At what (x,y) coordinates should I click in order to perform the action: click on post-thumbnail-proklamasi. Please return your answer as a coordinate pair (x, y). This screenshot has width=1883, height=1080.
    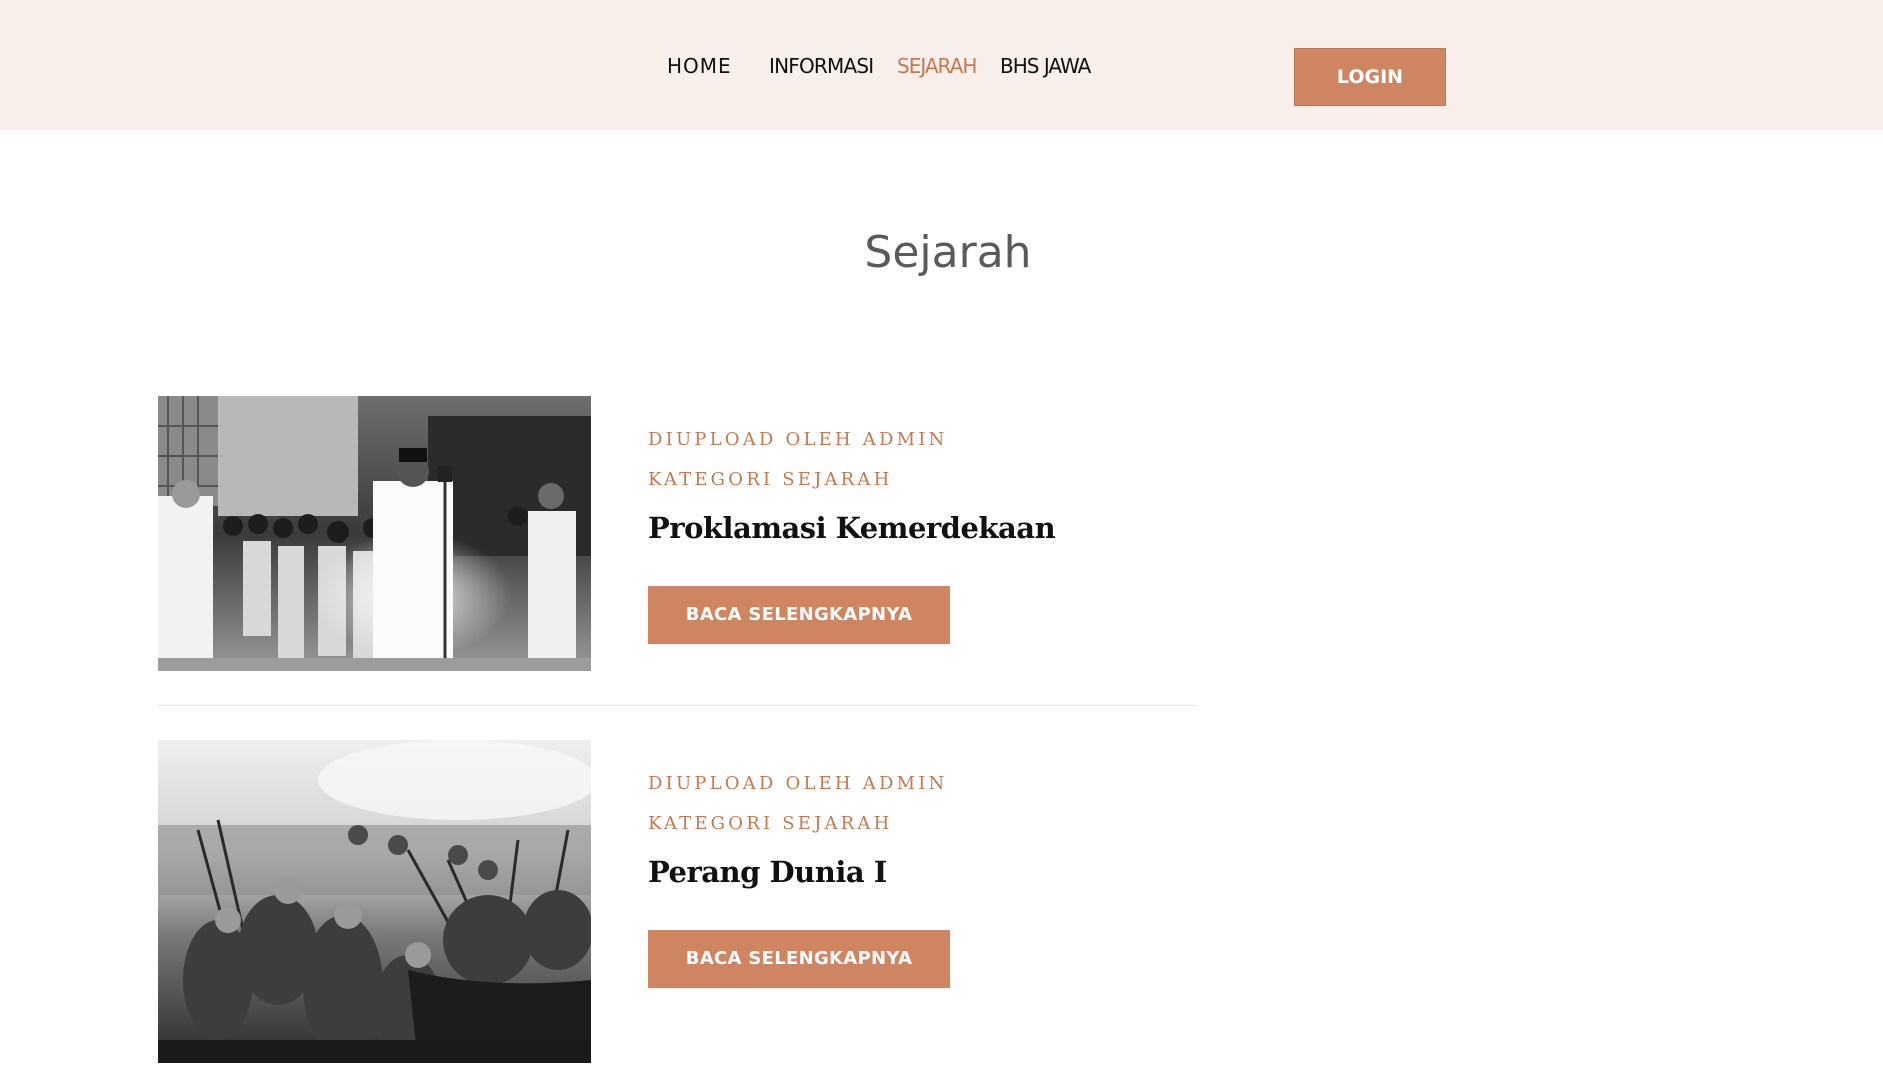
    Looking at the image, I should click on (374, 533).